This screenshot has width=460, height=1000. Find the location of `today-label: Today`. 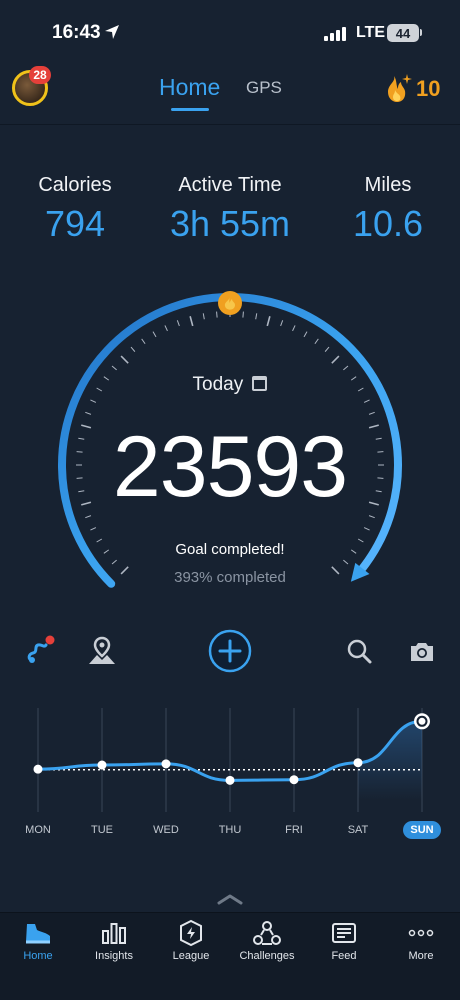

today-label: Today is located at coordinates (218, 384).